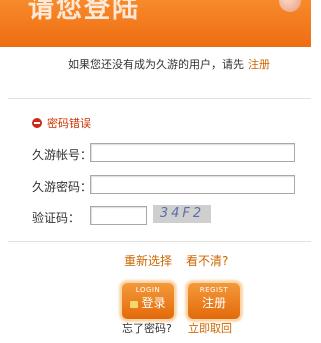 The image size is (321, 343). Describe the element at coordinates (155, 23) in the screenshot. I see `header-banner: 请您登陆` at that location.